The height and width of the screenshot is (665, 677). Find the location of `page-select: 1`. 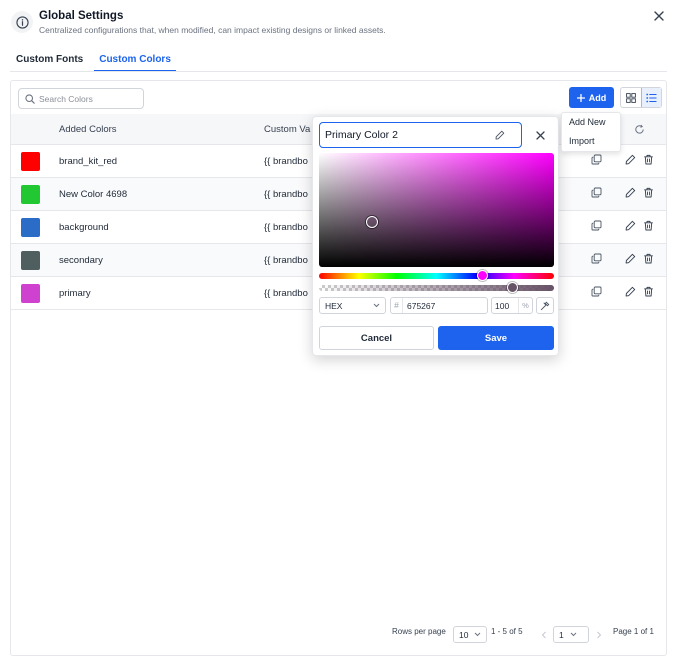

page-select: 1 is located at coordinates (571, 634).